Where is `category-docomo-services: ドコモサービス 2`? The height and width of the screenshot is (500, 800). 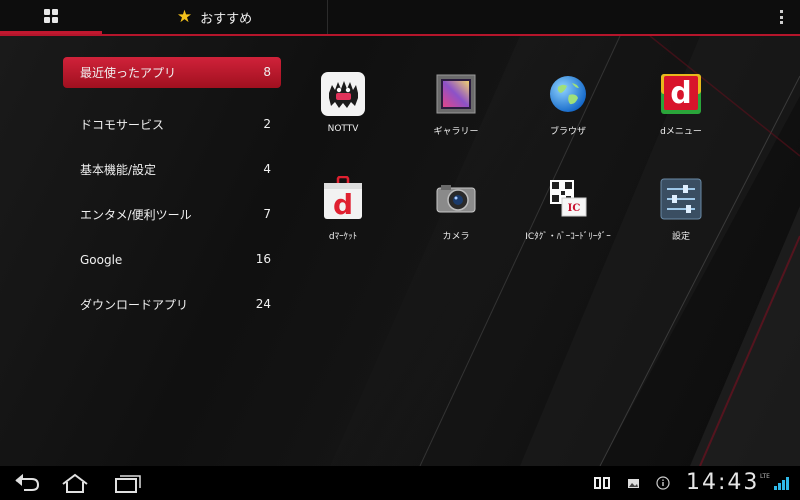
category-docomo-services: ドコモサービス 2 is located at coordinates (172, 124).